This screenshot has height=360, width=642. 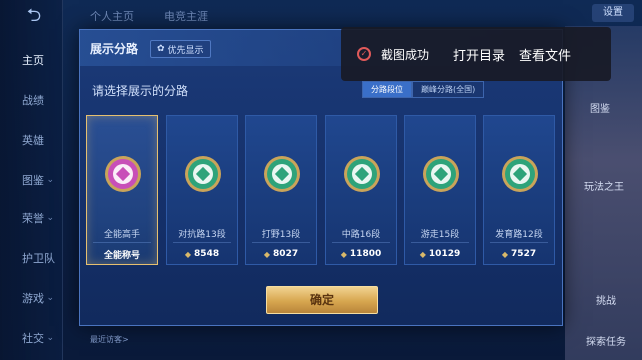 I want to click on sidebar-item-social: 社交 ⌄, so click(x=31, y=338).